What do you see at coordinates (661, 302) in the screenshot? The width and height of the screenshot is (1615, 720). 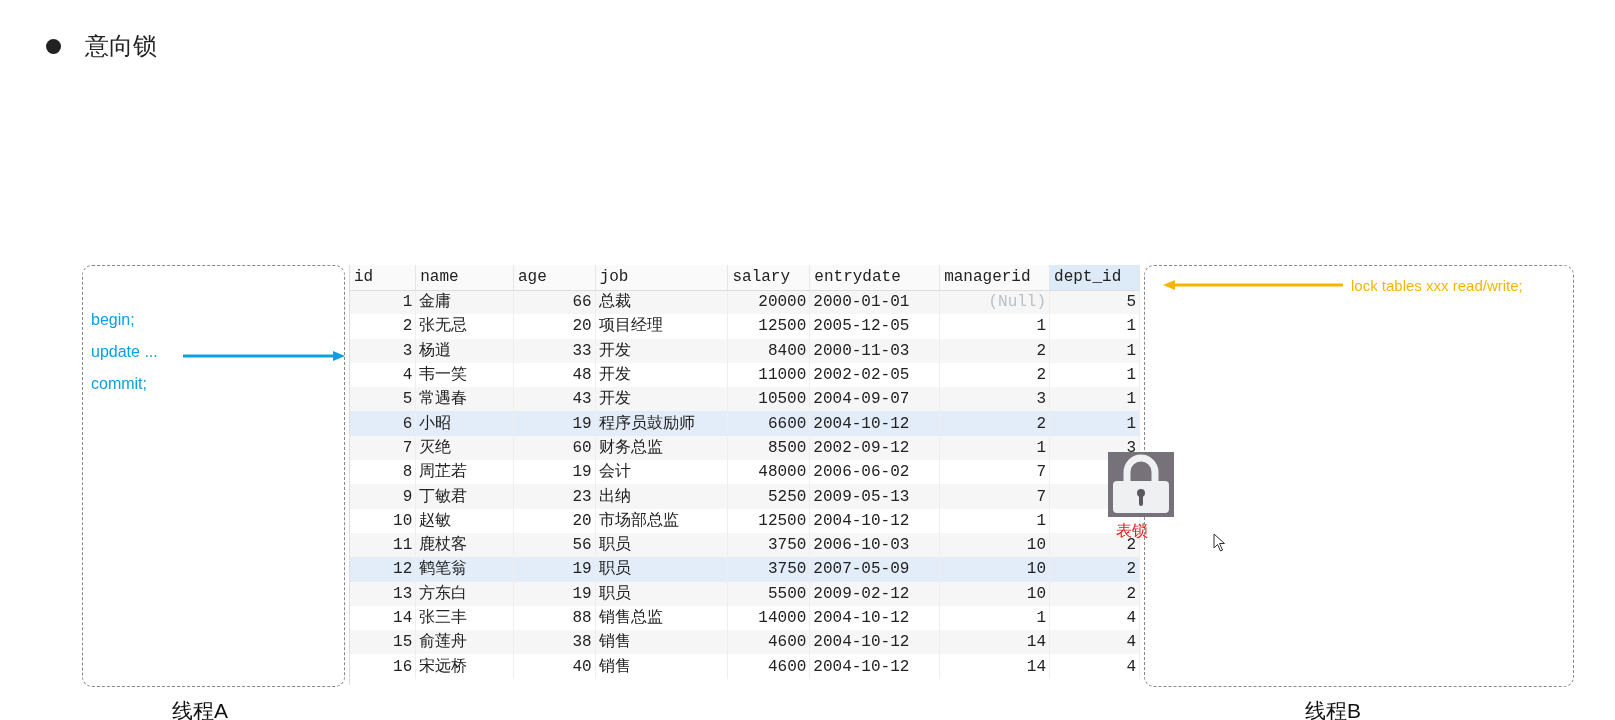 I see `table-cell: 总裁` at bounding box center [661, 302].